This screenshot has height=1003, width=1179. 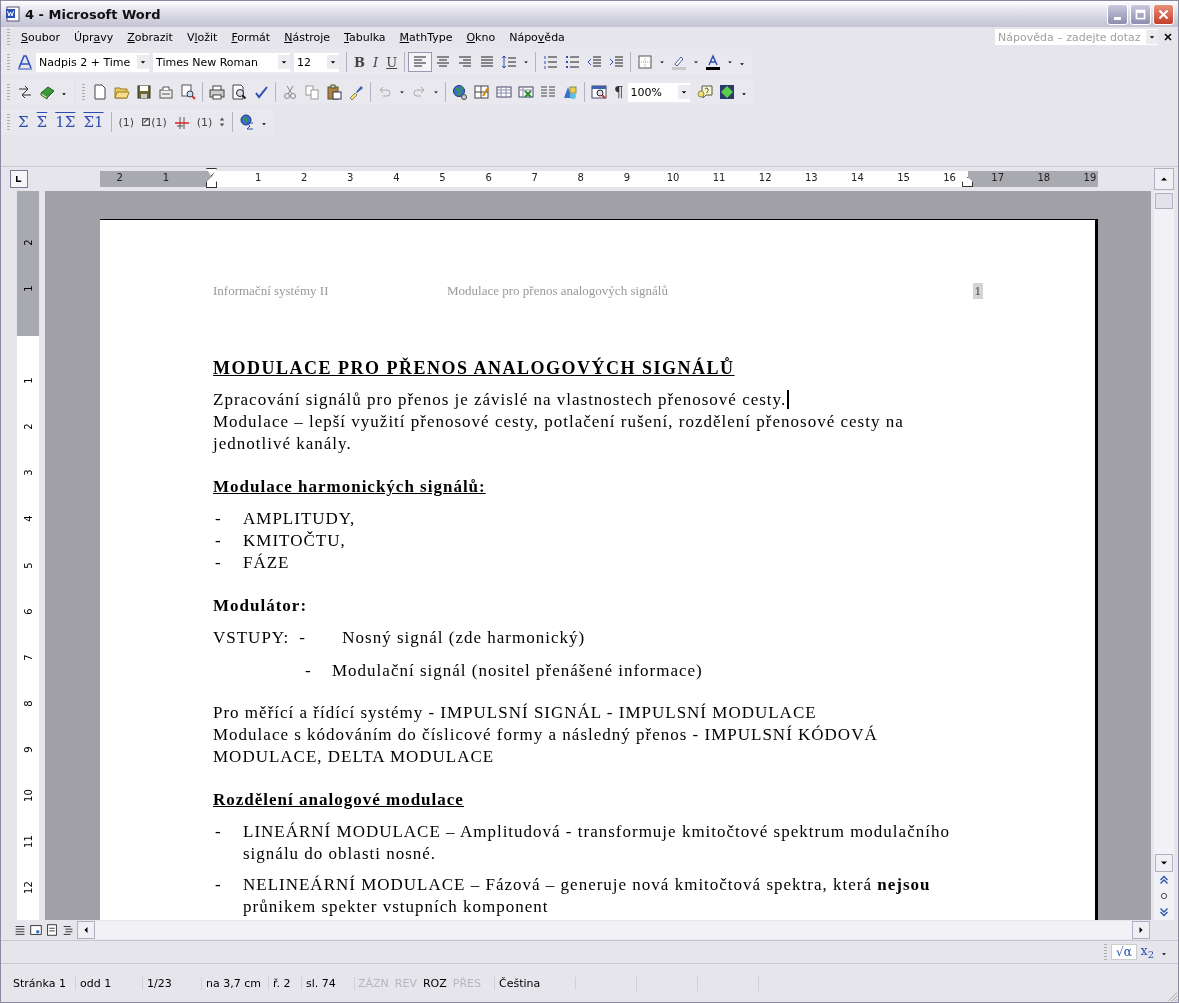 I want to click on arrows-icon, so click(x=25, y=92).